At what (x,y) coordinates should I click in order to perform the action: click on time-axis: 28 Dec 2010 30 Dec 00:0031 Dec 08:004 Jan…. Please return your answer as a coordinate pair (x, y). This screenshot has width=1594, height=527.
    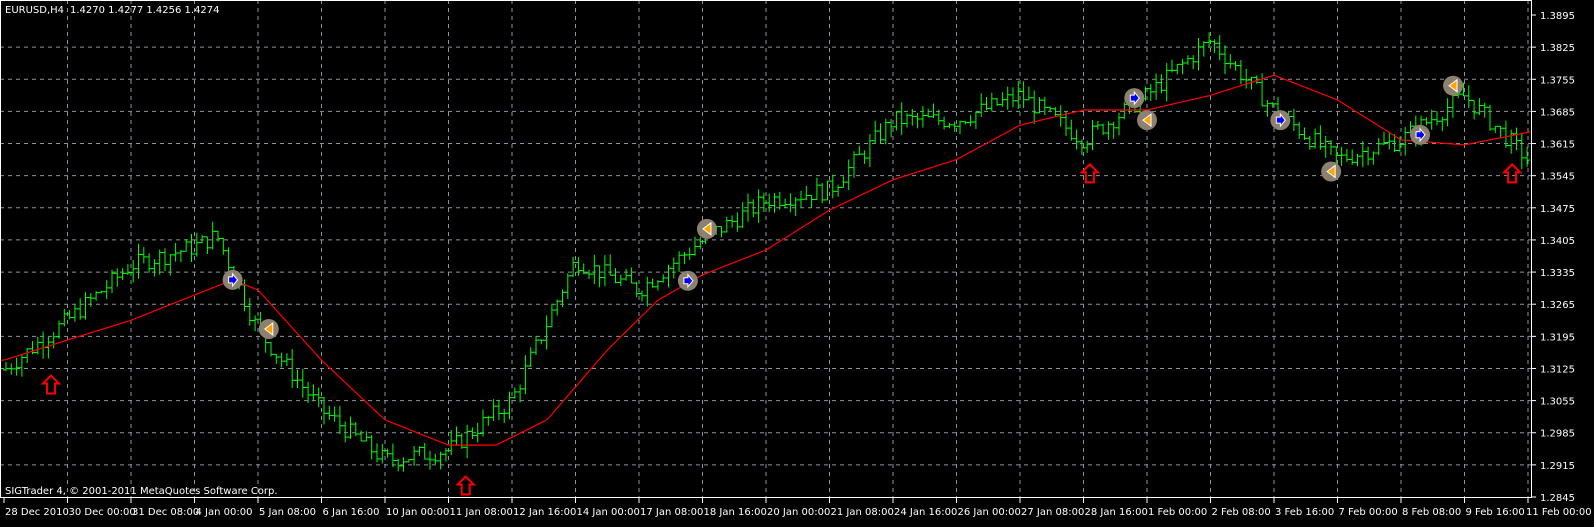
    Looking at the image, I should click on (797, 507).